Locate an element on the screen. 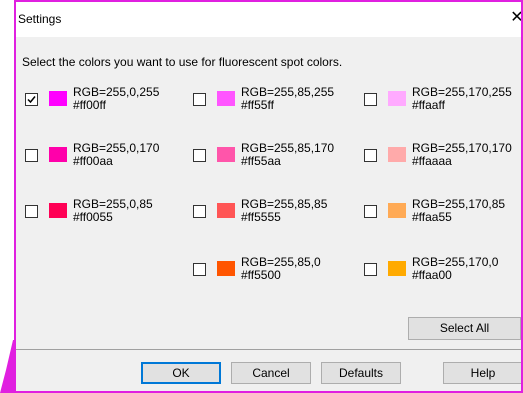 The height and width of the screenshot is (393, 523). rgb-value: RGB=255,0,255 is located at coordinates (116, 92).